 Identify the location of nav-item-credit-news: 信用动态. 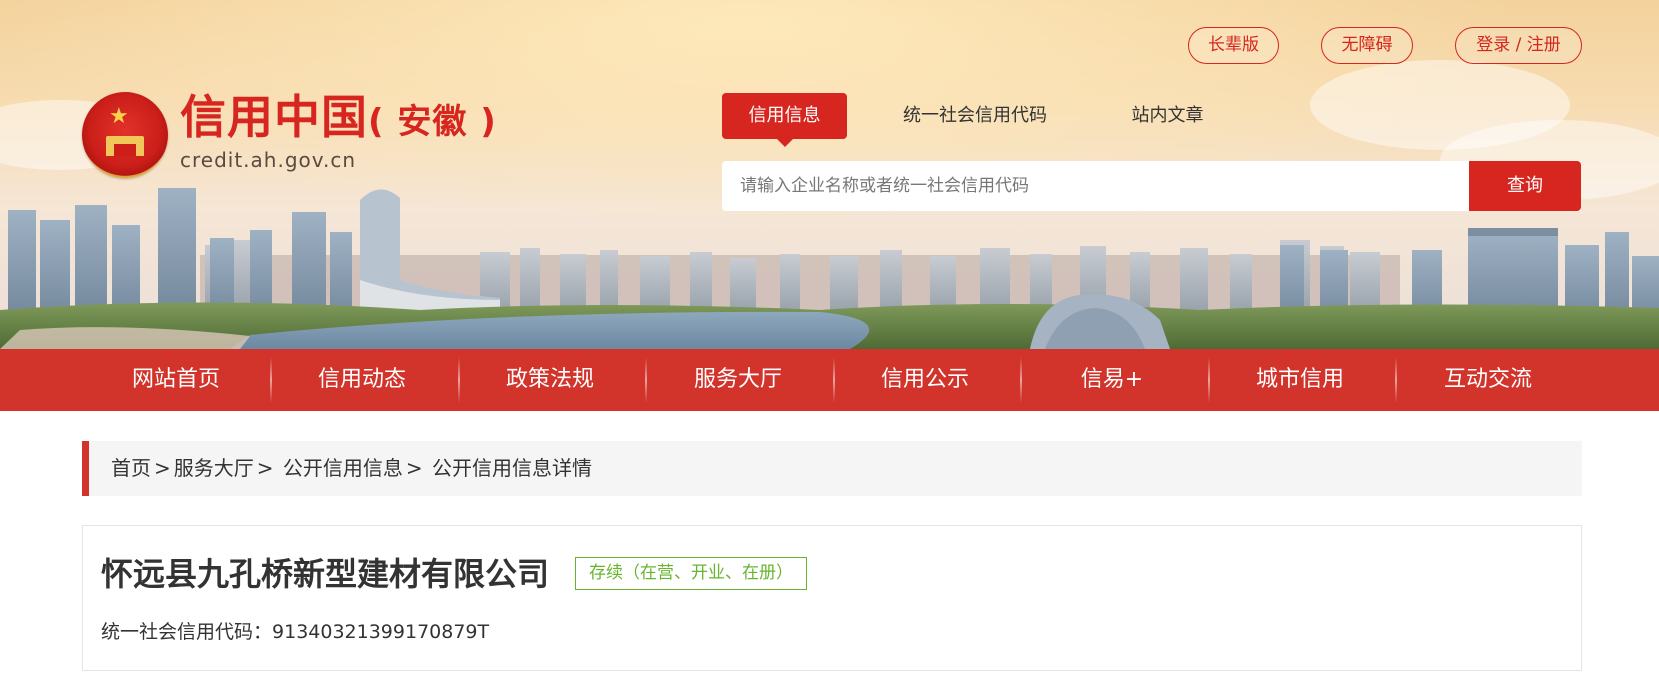
(362, 380).